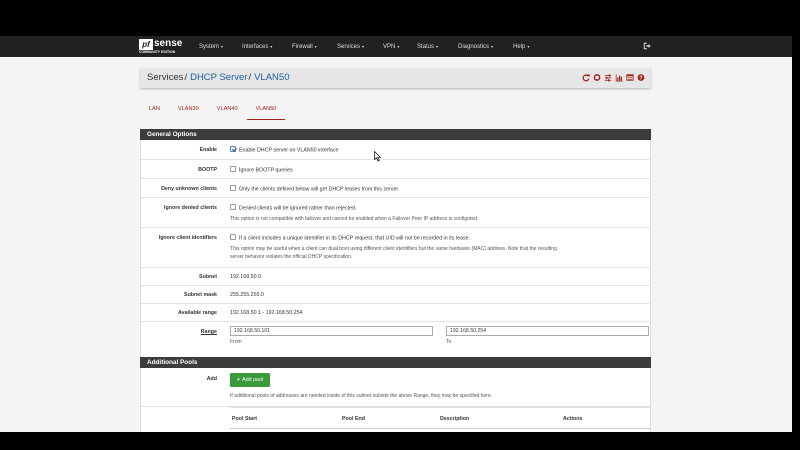 The image size is (800, 450). What do you see at coordinates (391, 46) in the screenshot?
I see `nav-vpn: VPN ▾` at bounding box center [391, 46].